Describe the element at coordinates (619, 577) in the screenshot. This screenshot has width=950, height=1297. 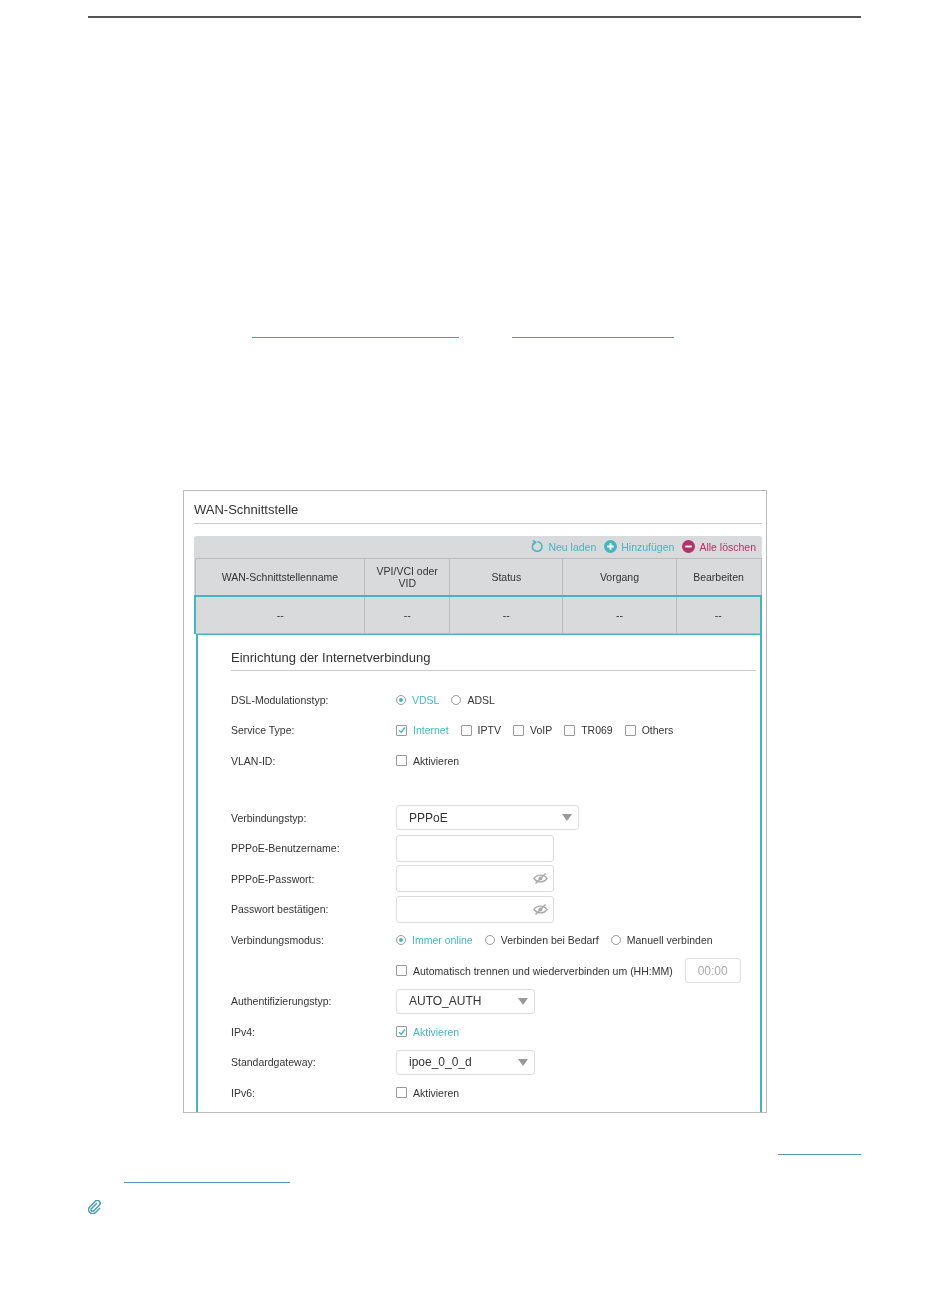
I see `column-header: Vorgang` at that location.